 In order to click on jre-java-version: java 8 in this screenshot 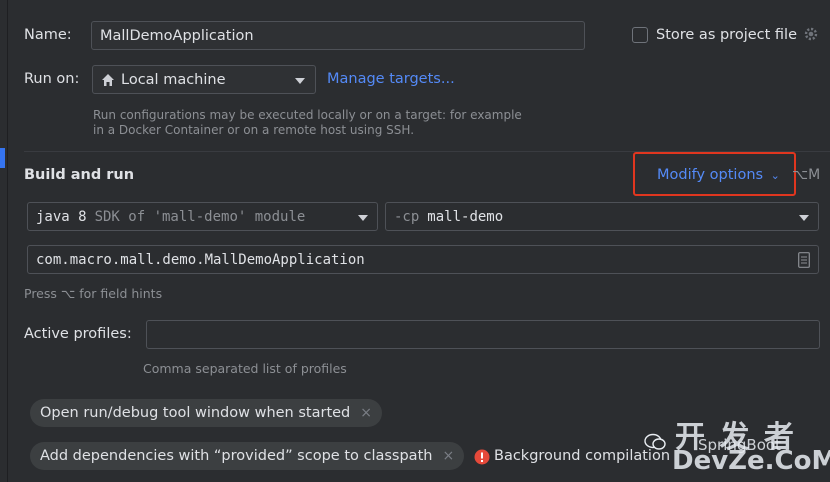, I will do `click(61, 216)`.